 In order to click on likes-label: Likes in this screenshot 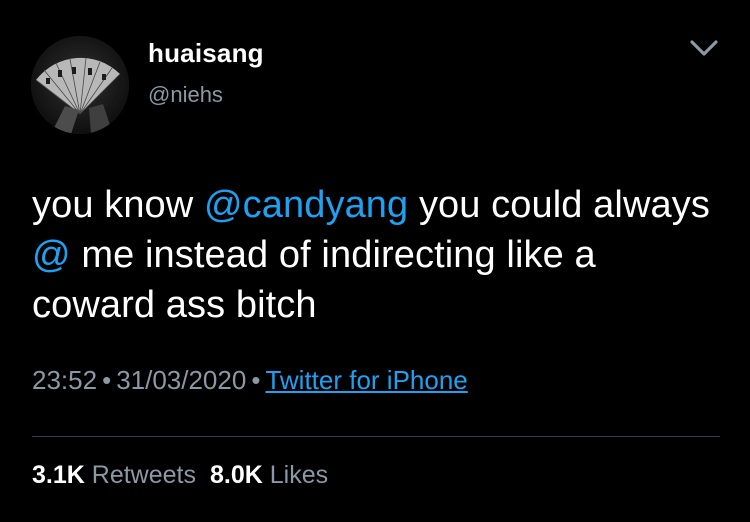, I will do `click(299, 475)`.